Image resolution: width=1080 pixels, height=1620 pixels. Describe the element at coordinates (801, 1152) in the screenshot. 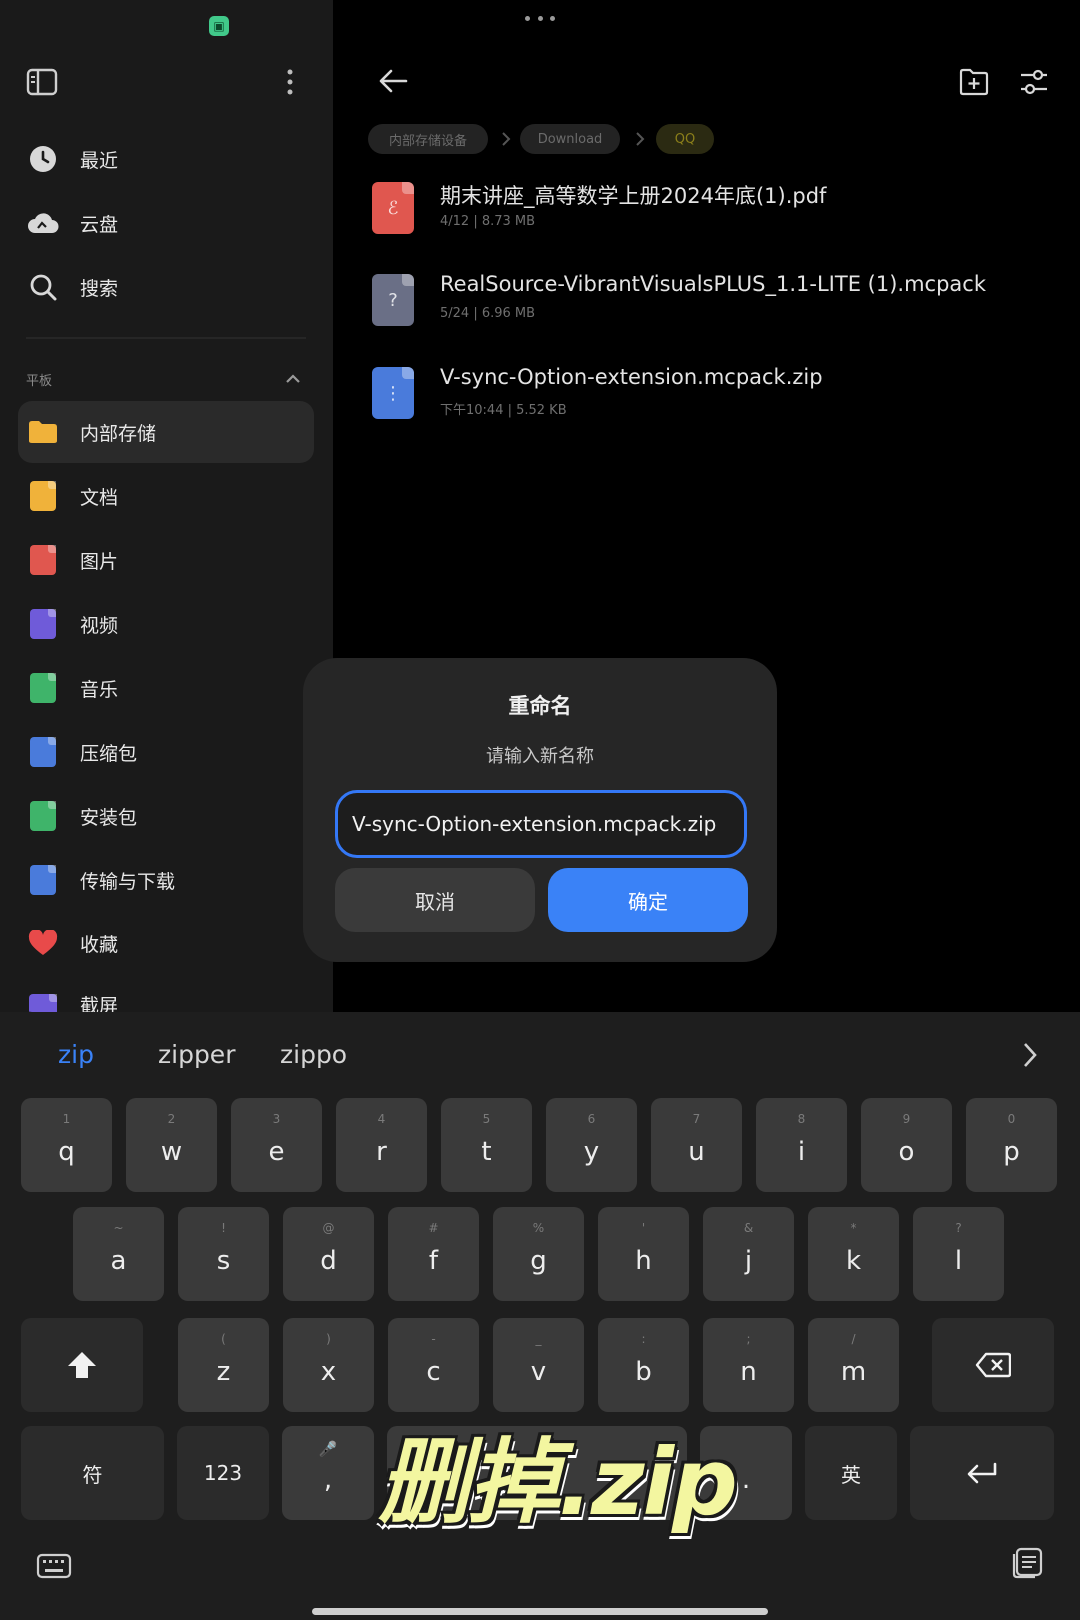

I see `key-label: i` at that location.